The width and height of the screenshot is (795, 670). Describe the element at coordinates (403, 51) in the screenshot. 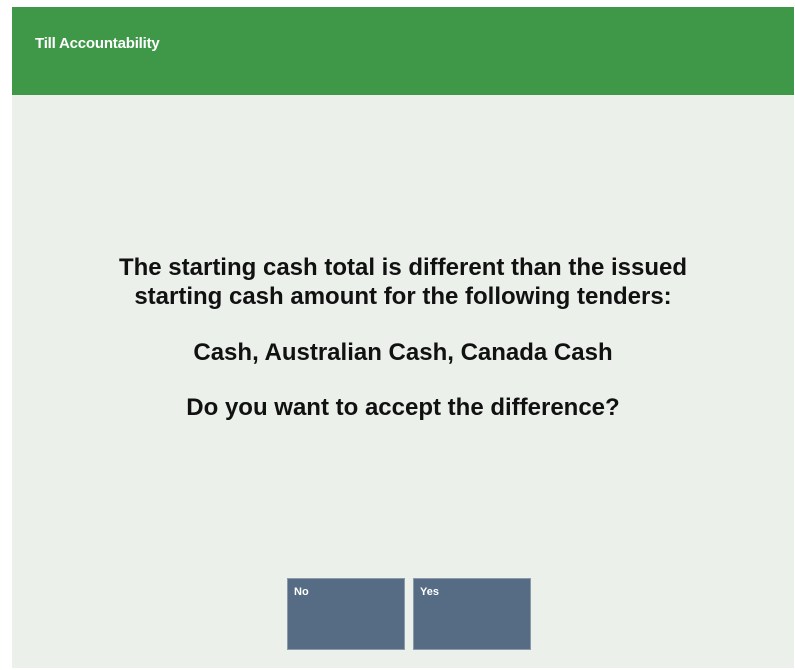

I see `title-bar: Till Accountability` at that location.